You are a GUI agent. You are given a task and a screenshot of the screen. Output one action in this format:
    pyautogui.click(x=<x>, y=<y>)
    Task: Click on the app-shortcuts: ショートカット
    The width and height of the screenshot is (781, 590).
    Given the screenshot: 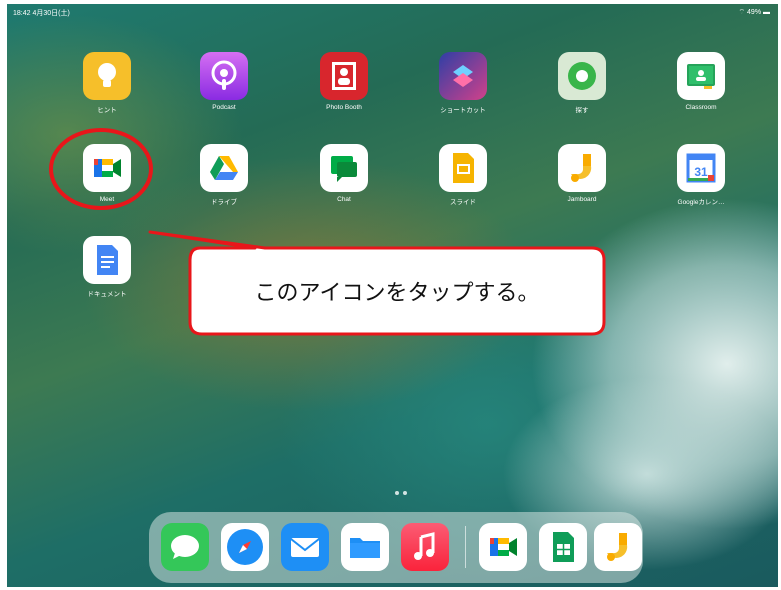 What is the action you would take?
    pyautogui.click(x=463, y=83)
    